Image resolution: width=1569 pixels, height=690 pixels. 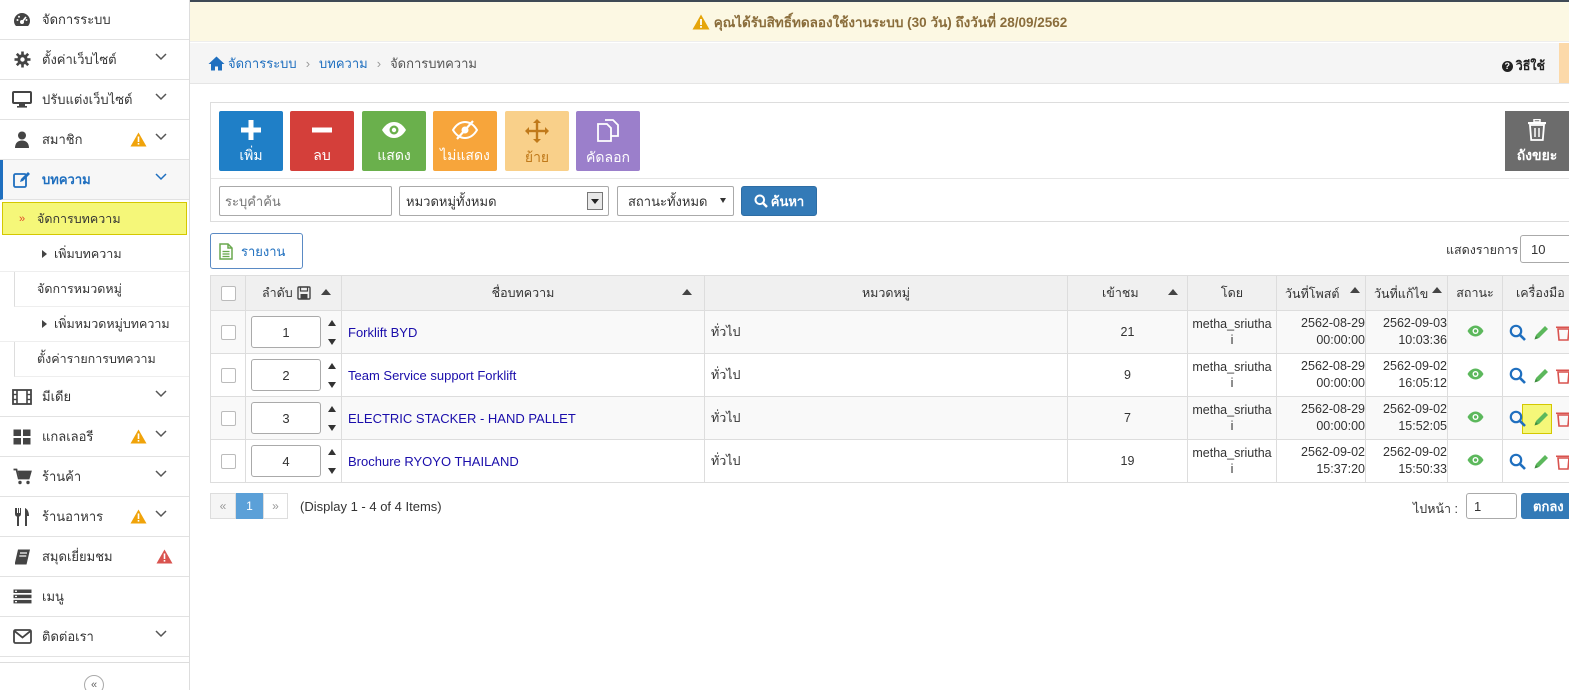 I want to click on hide-button: ไม่แสดง, so click(x=465, y=141).